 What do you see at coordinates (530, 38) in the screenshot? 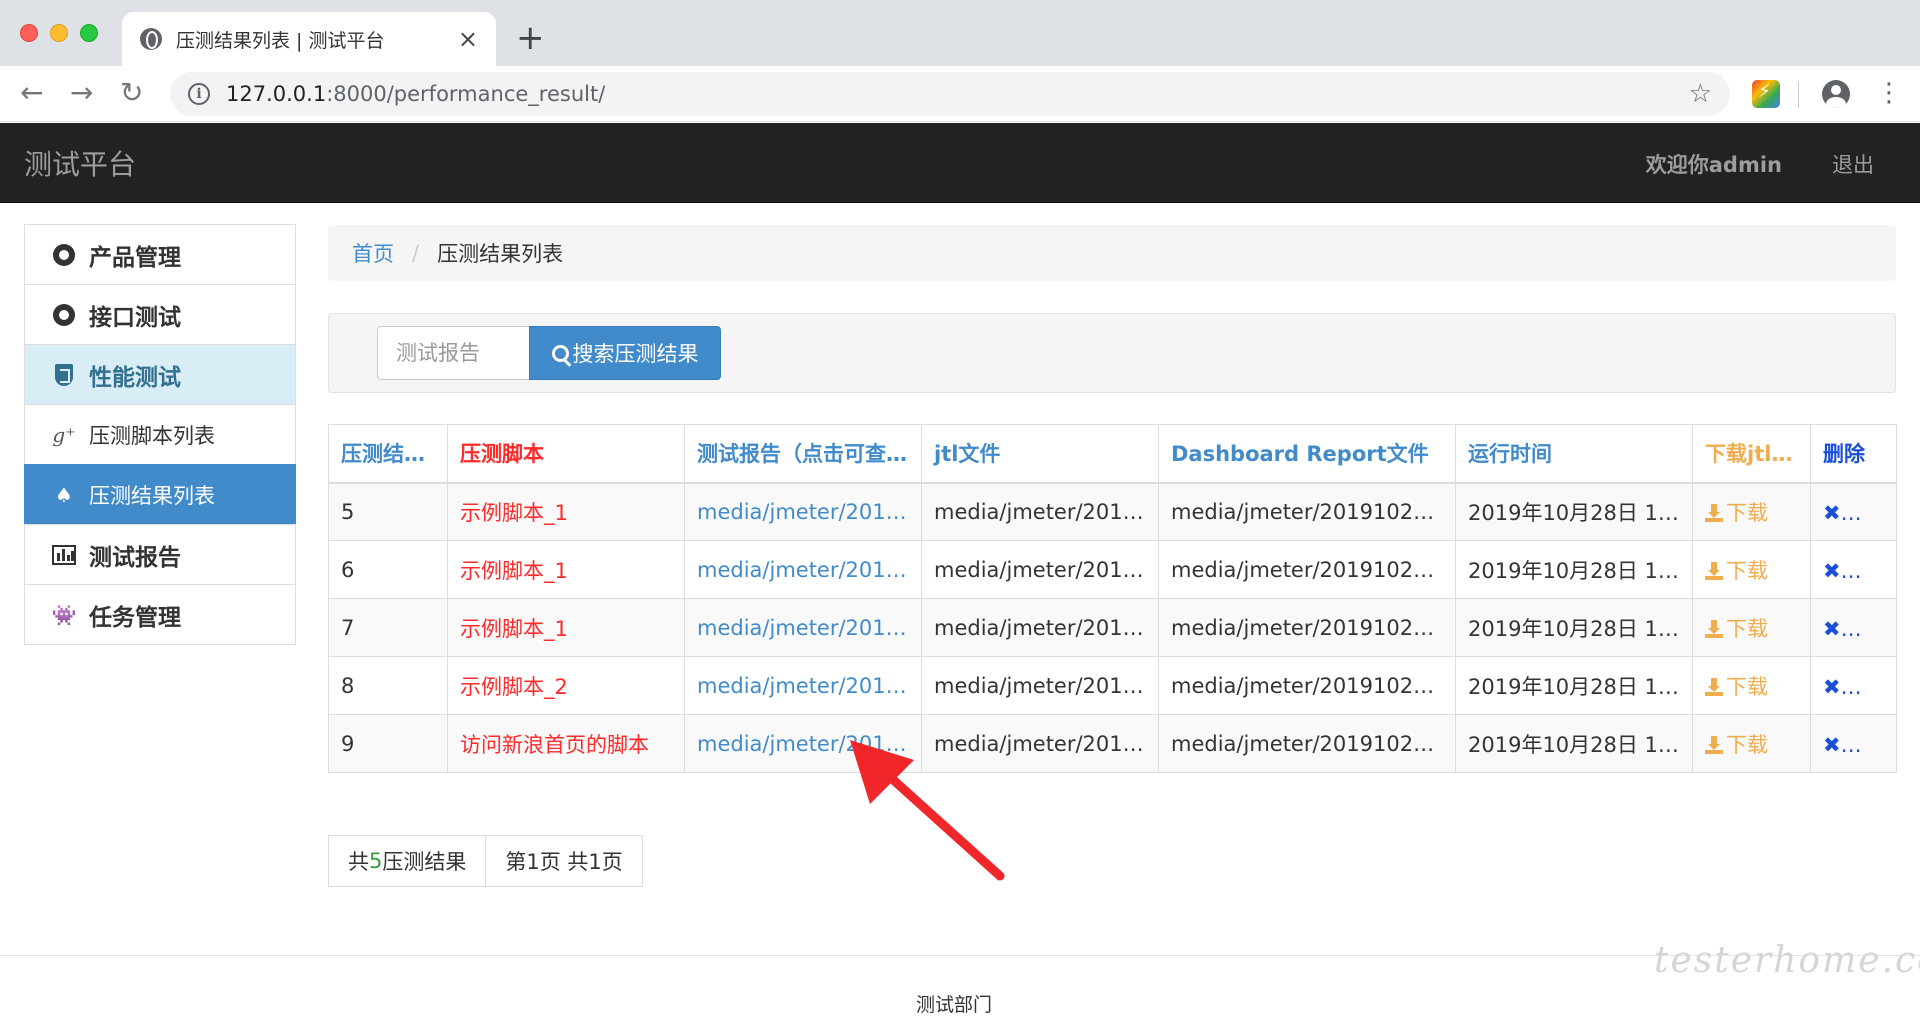
I see `new-tab-button: +` at bounding box center [530, 38].